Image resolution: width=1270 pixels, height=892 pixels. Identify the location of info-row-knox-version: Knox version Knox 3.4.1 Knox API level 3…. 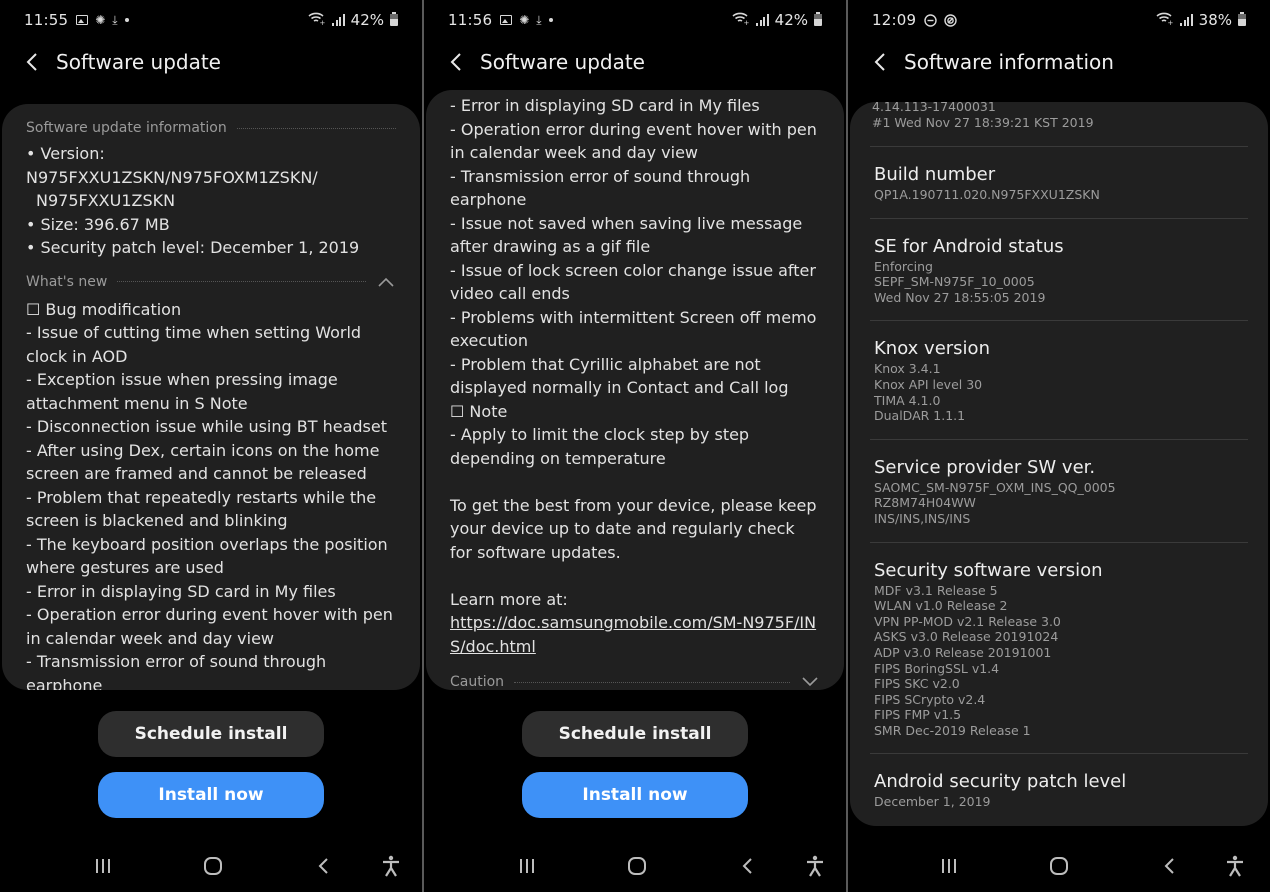
(1059, 379).